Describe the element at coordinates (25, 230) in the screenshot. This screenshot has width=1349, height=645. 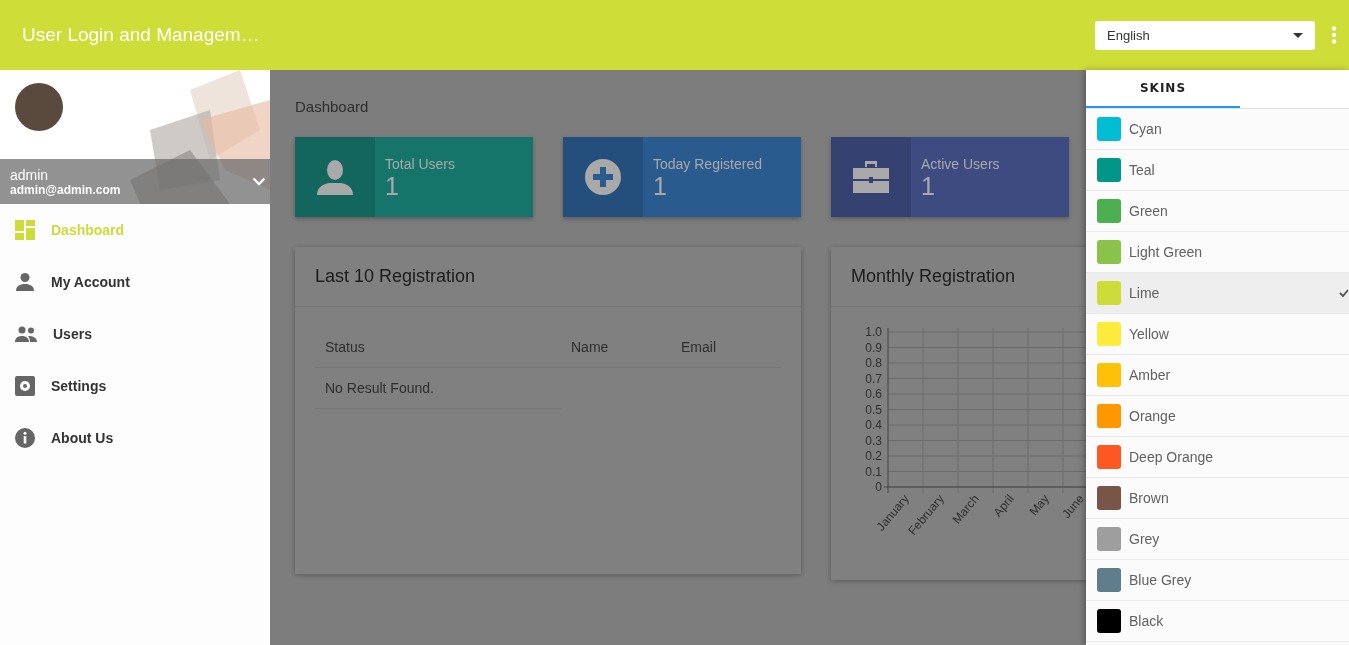
I see `dashboard-icon` at that location.